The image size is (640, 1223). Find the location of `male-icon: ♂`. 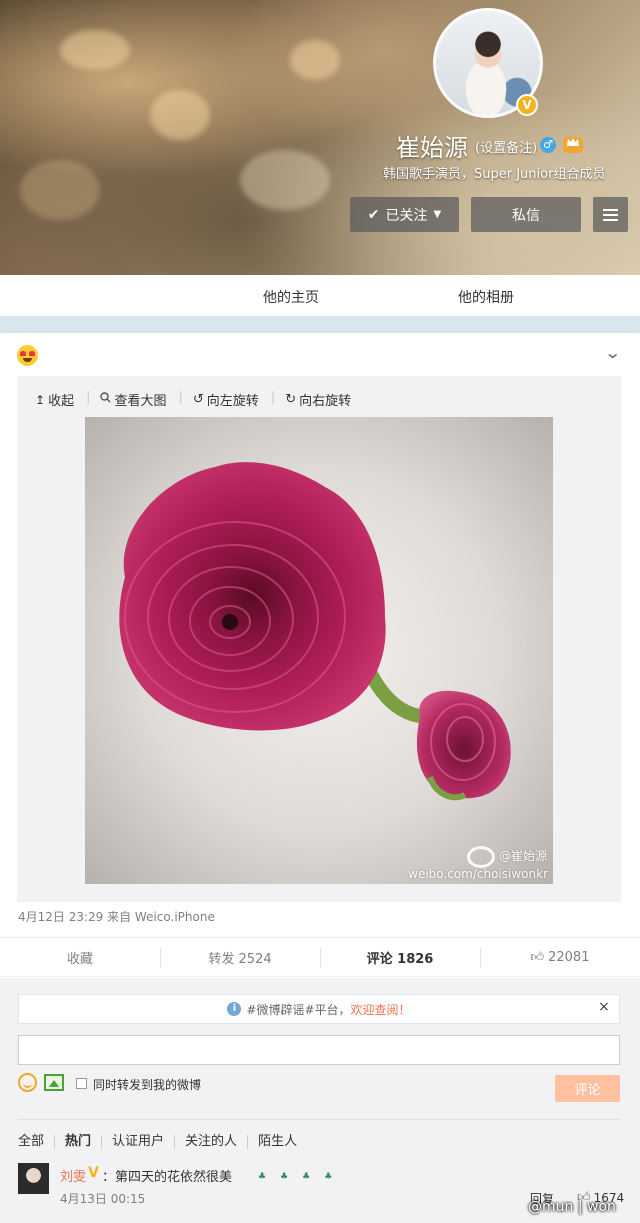

male-icon: ♂ is located at coordinates (548, 145).